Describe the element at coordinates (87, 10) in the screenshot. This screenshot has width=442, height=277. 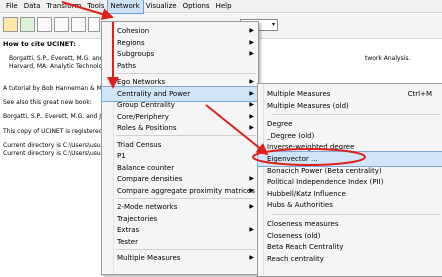
I see `arrow-to-network-menu` at that location.